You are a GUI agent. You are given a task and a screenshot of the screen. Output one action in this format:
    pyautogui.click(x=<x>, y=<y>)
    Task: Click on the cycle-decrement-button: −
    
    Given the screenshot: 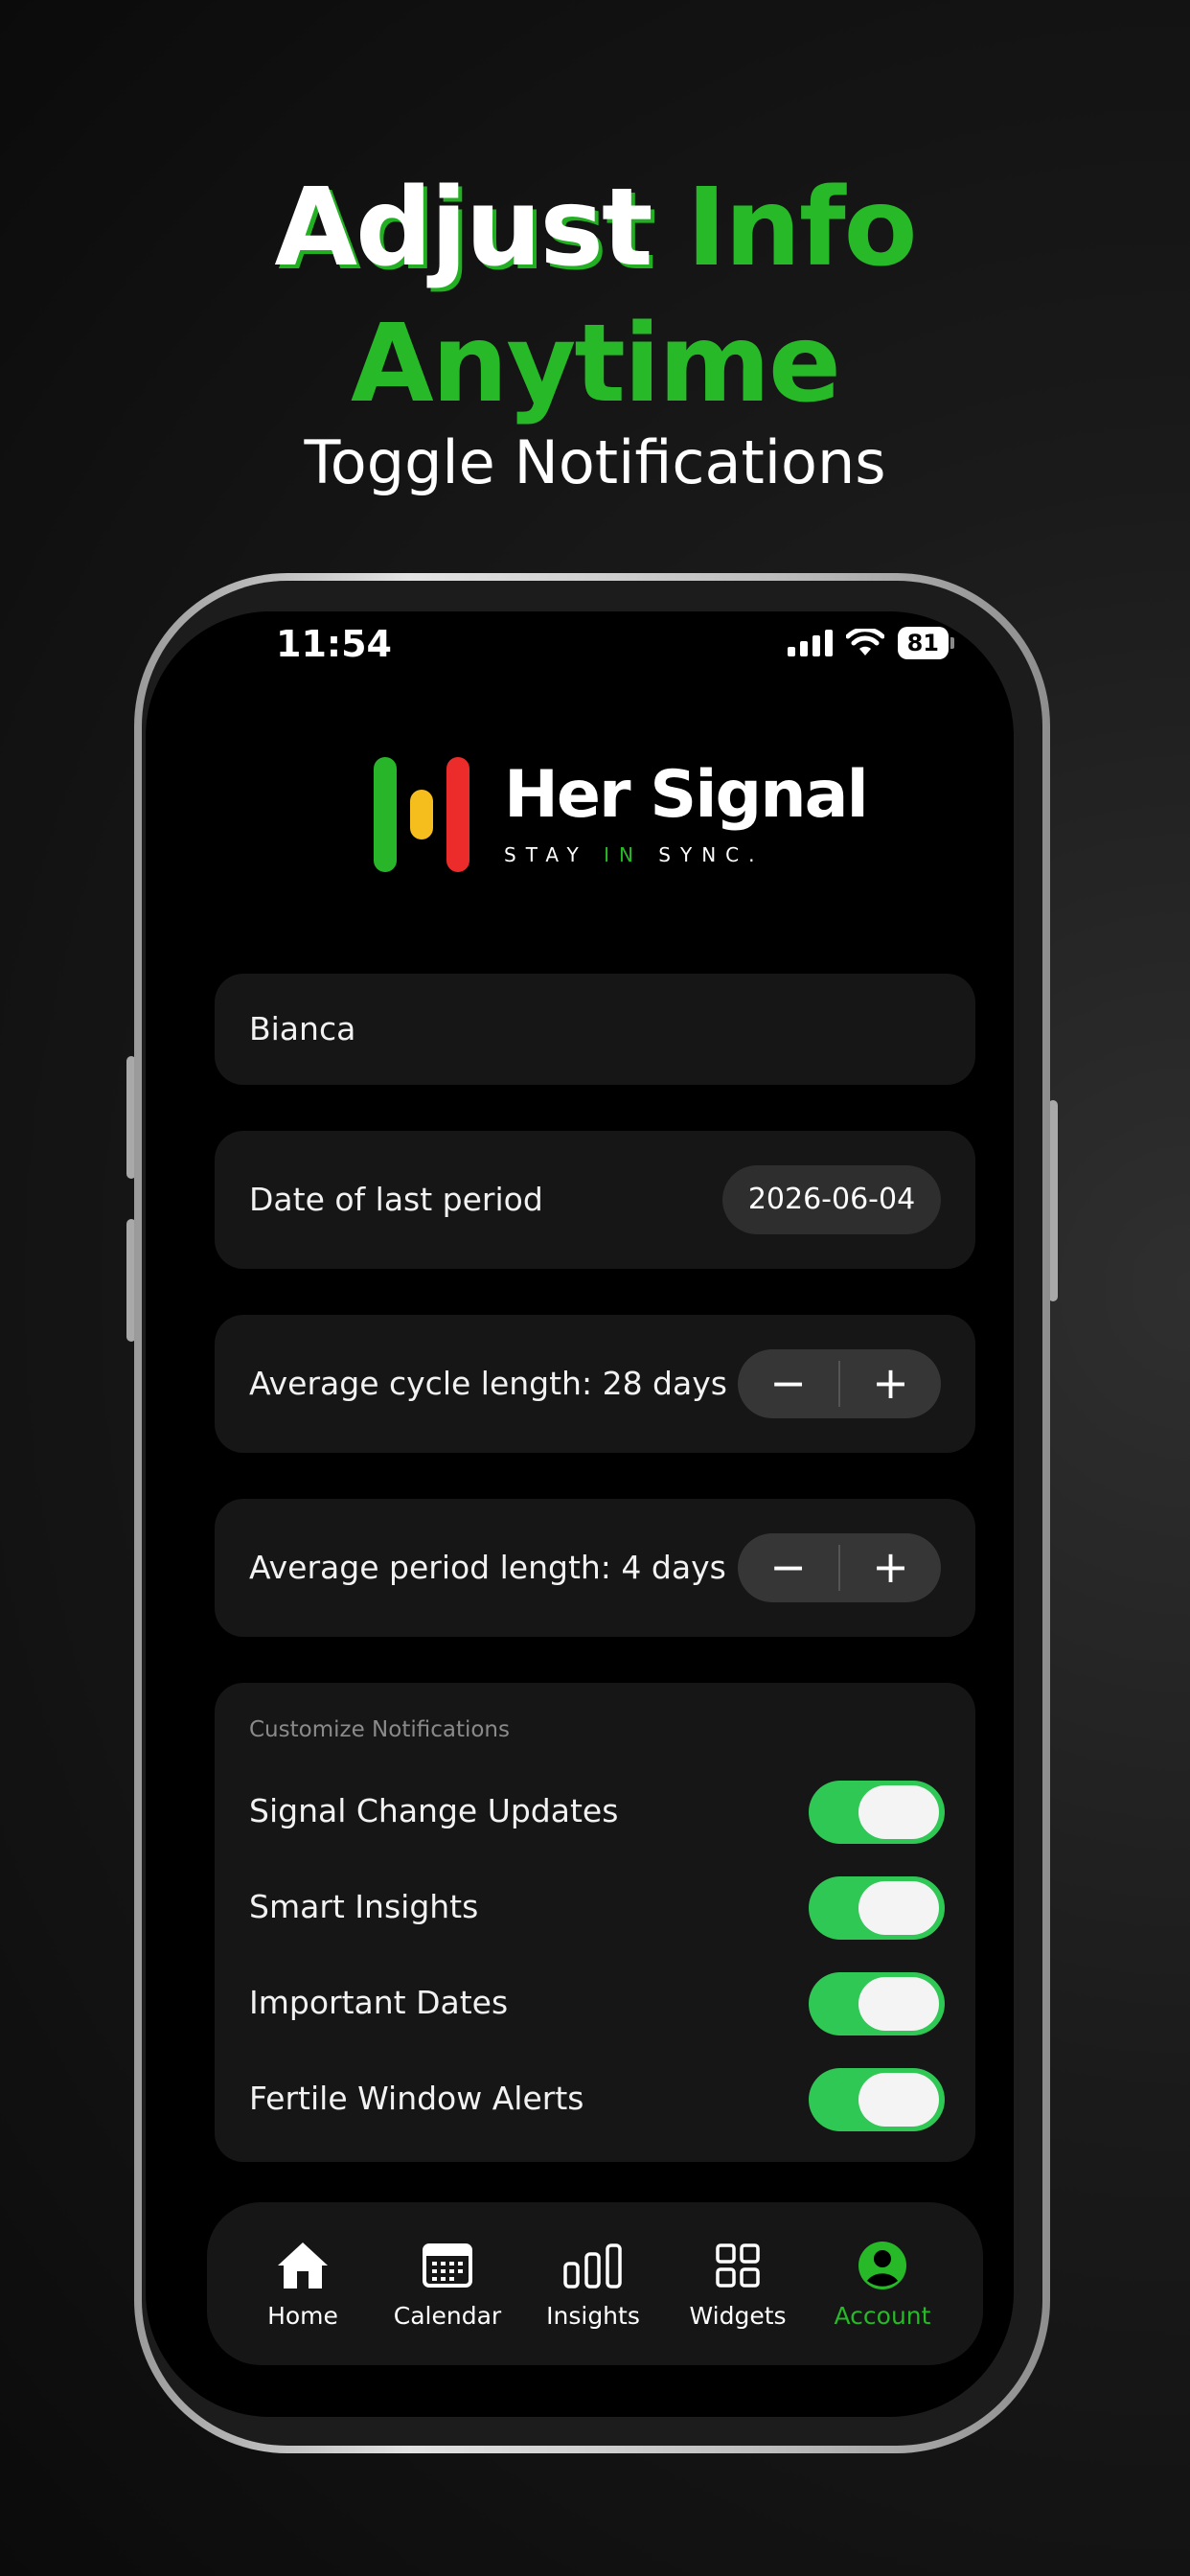 What is the action you would take?
    pyautogui.click(x=788, y=1383)
    